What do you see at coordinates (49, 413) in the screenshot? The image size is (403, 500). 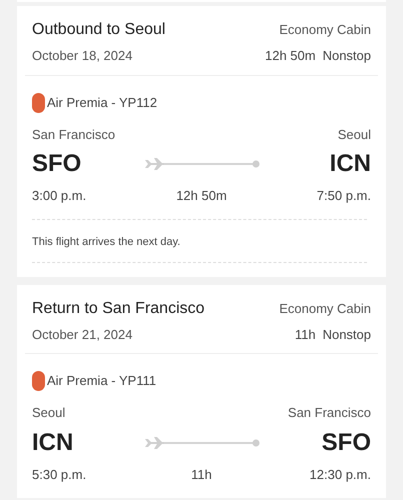 I see `origin-city: Seoul` at bounding box center [49, 413].